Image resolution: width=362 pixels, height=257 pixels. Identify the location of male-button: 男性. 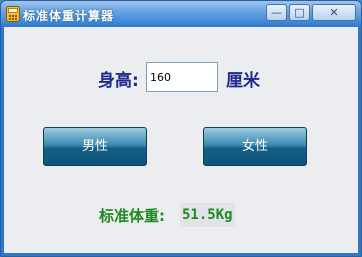
(95, 146).